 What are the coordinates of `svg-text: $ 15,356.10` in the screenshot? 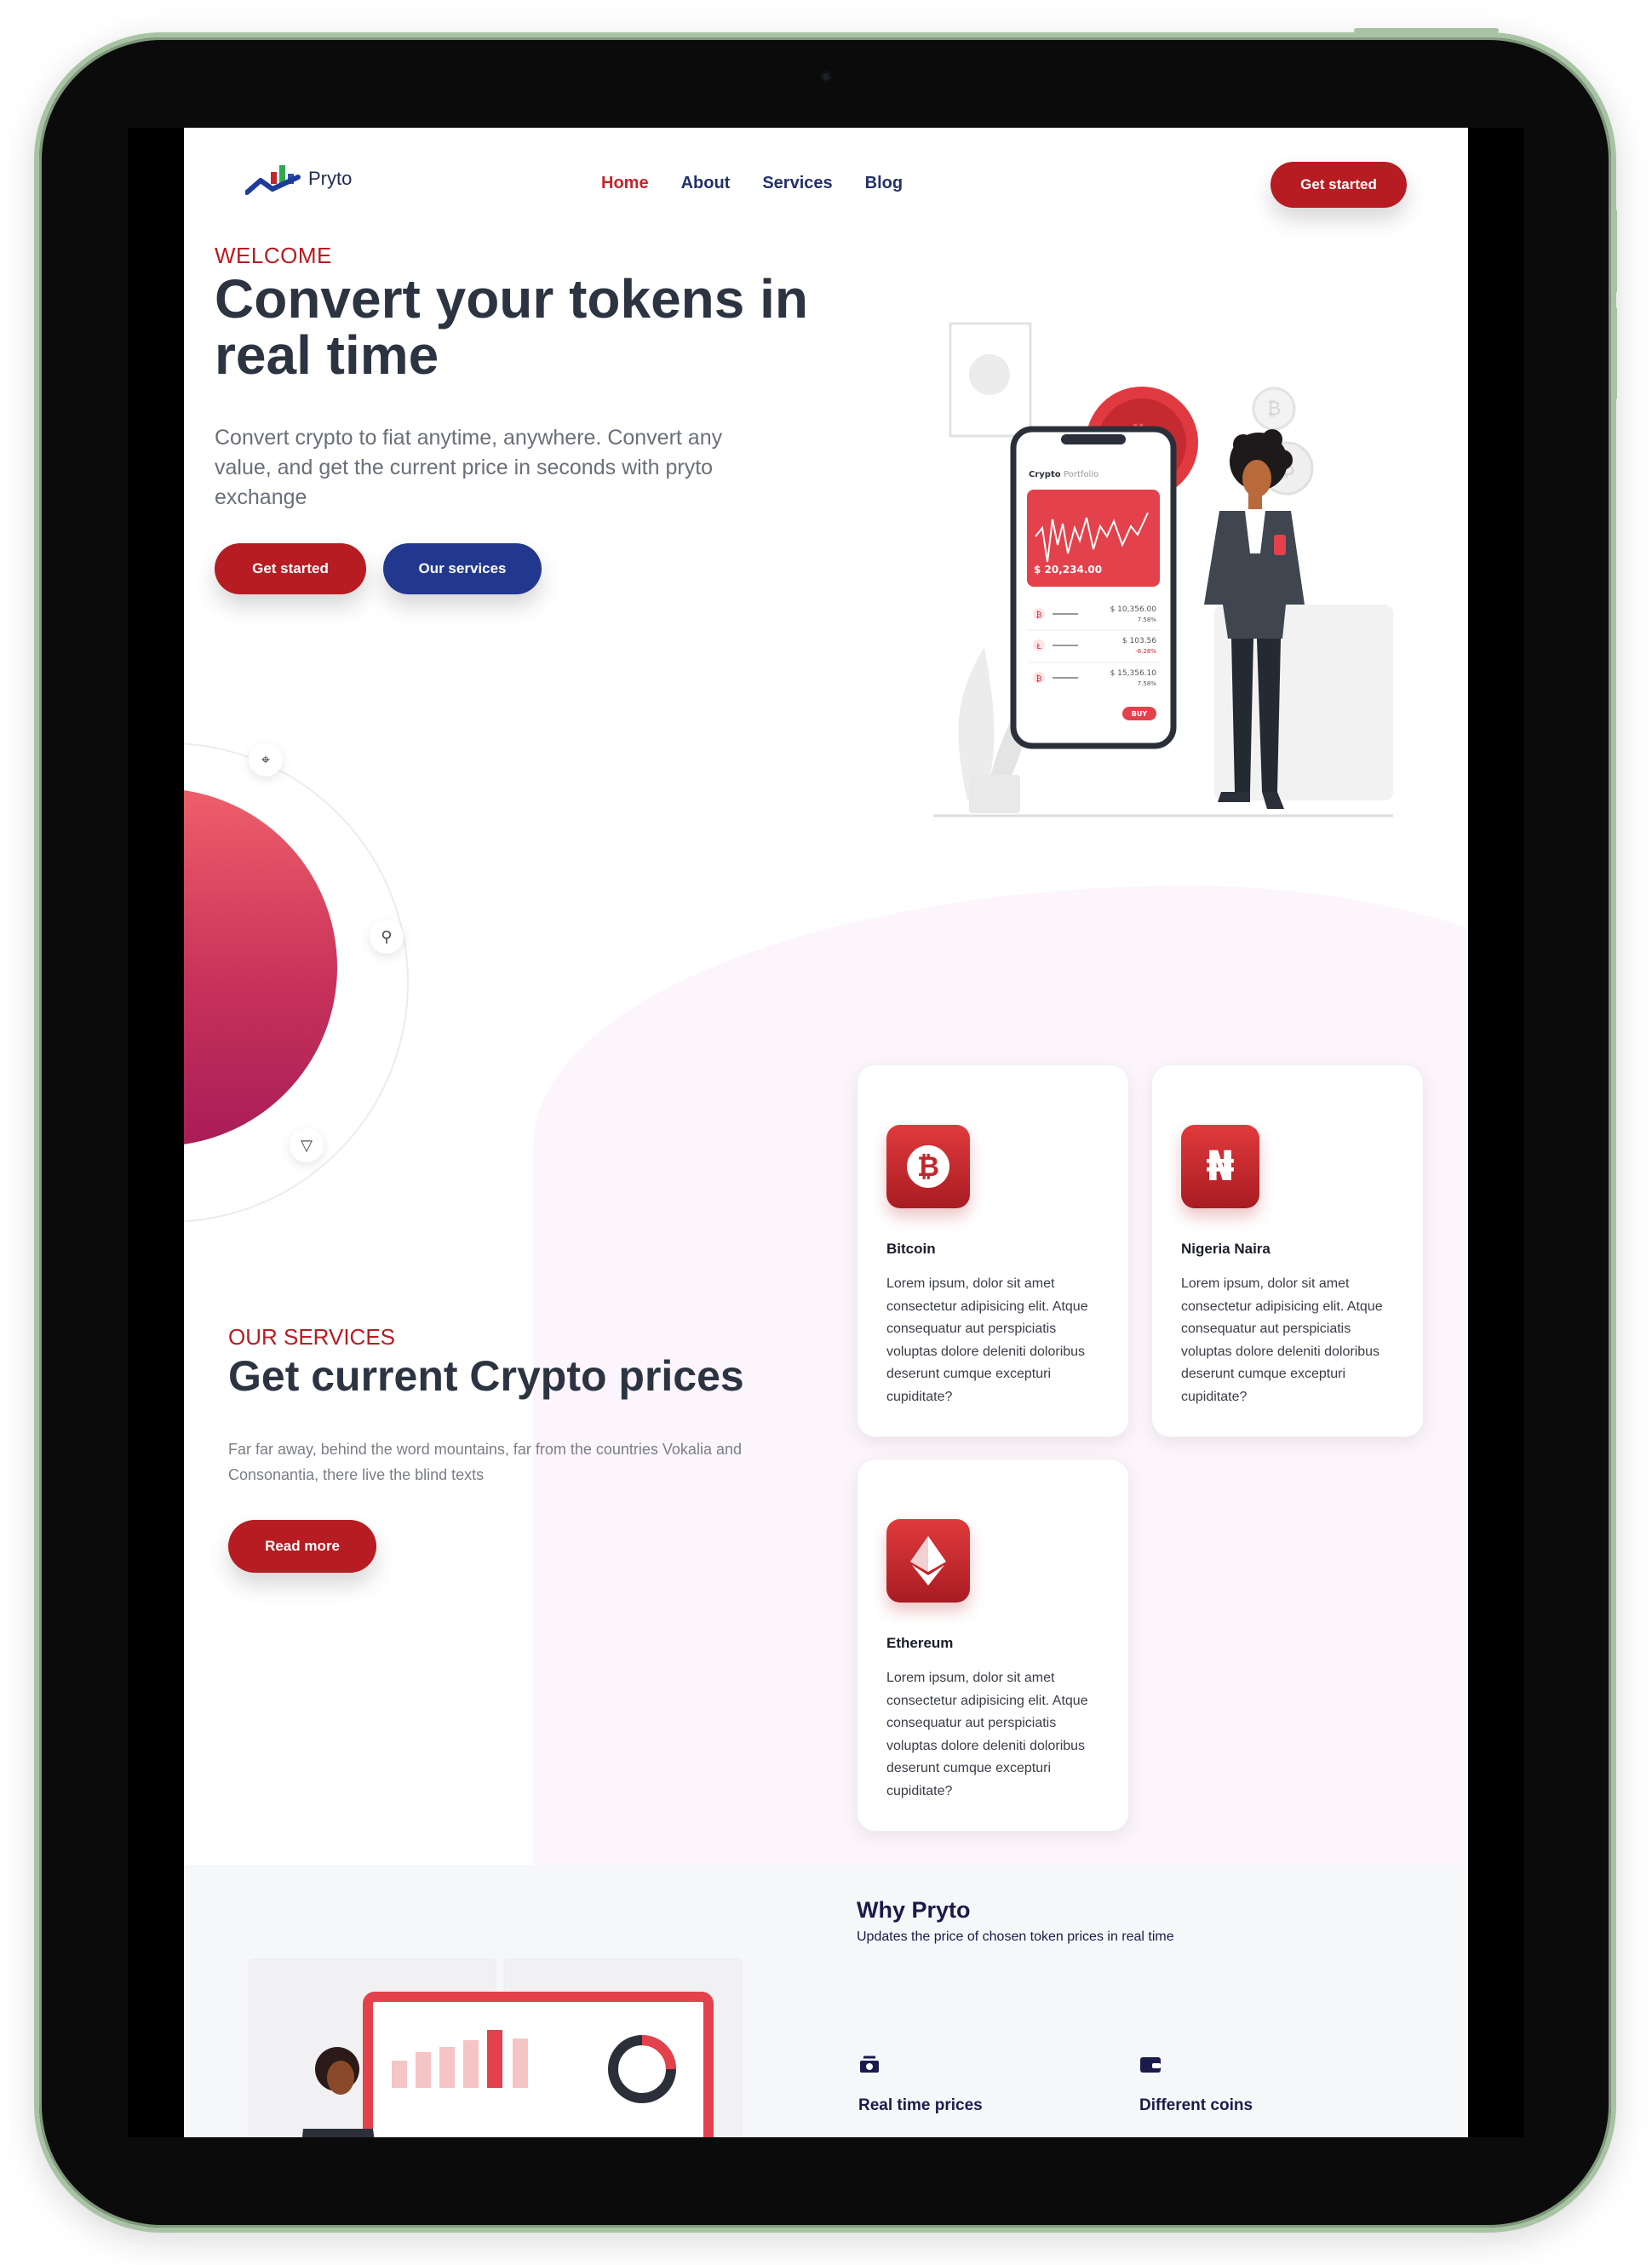 It's located at (1133, 673).